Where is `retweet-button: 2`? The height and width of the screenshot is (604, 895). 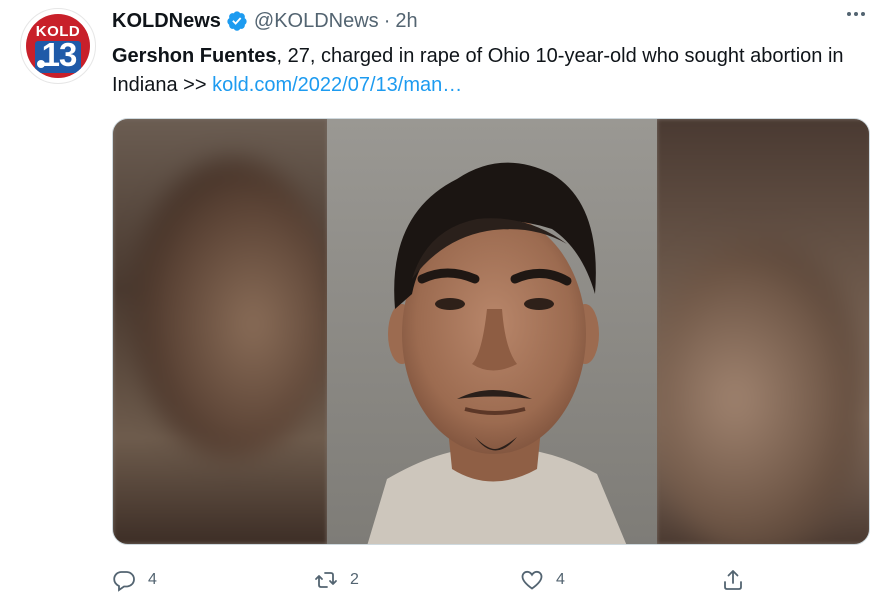
retweet-button: 2 is located at coordinates (336, 580).